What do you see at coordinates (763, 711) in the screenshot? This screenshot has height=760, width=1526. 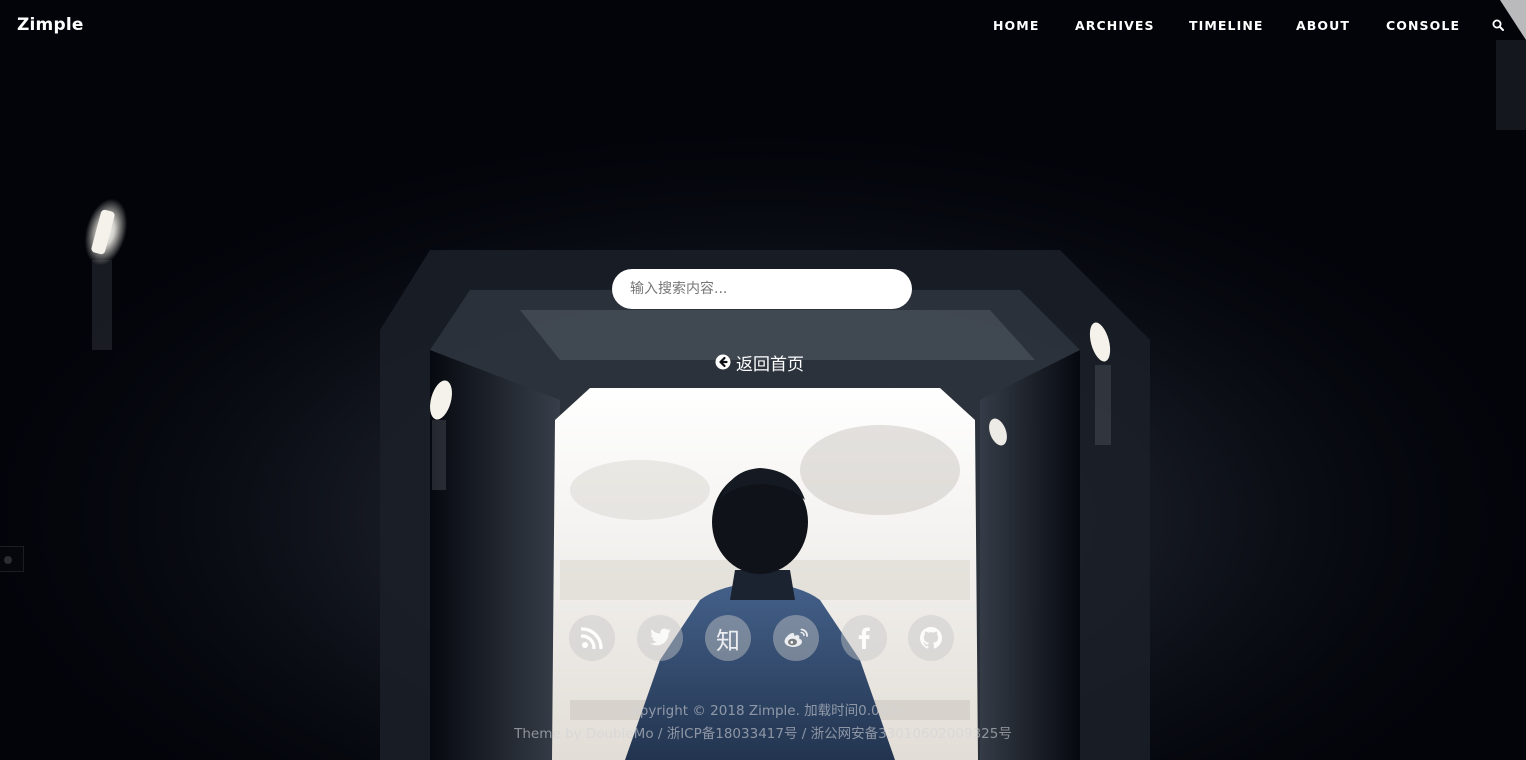 I see `footer-copyright: Copyright © 2018 Zimple. 加载时间0.004s` at bounding box center [763, 711].